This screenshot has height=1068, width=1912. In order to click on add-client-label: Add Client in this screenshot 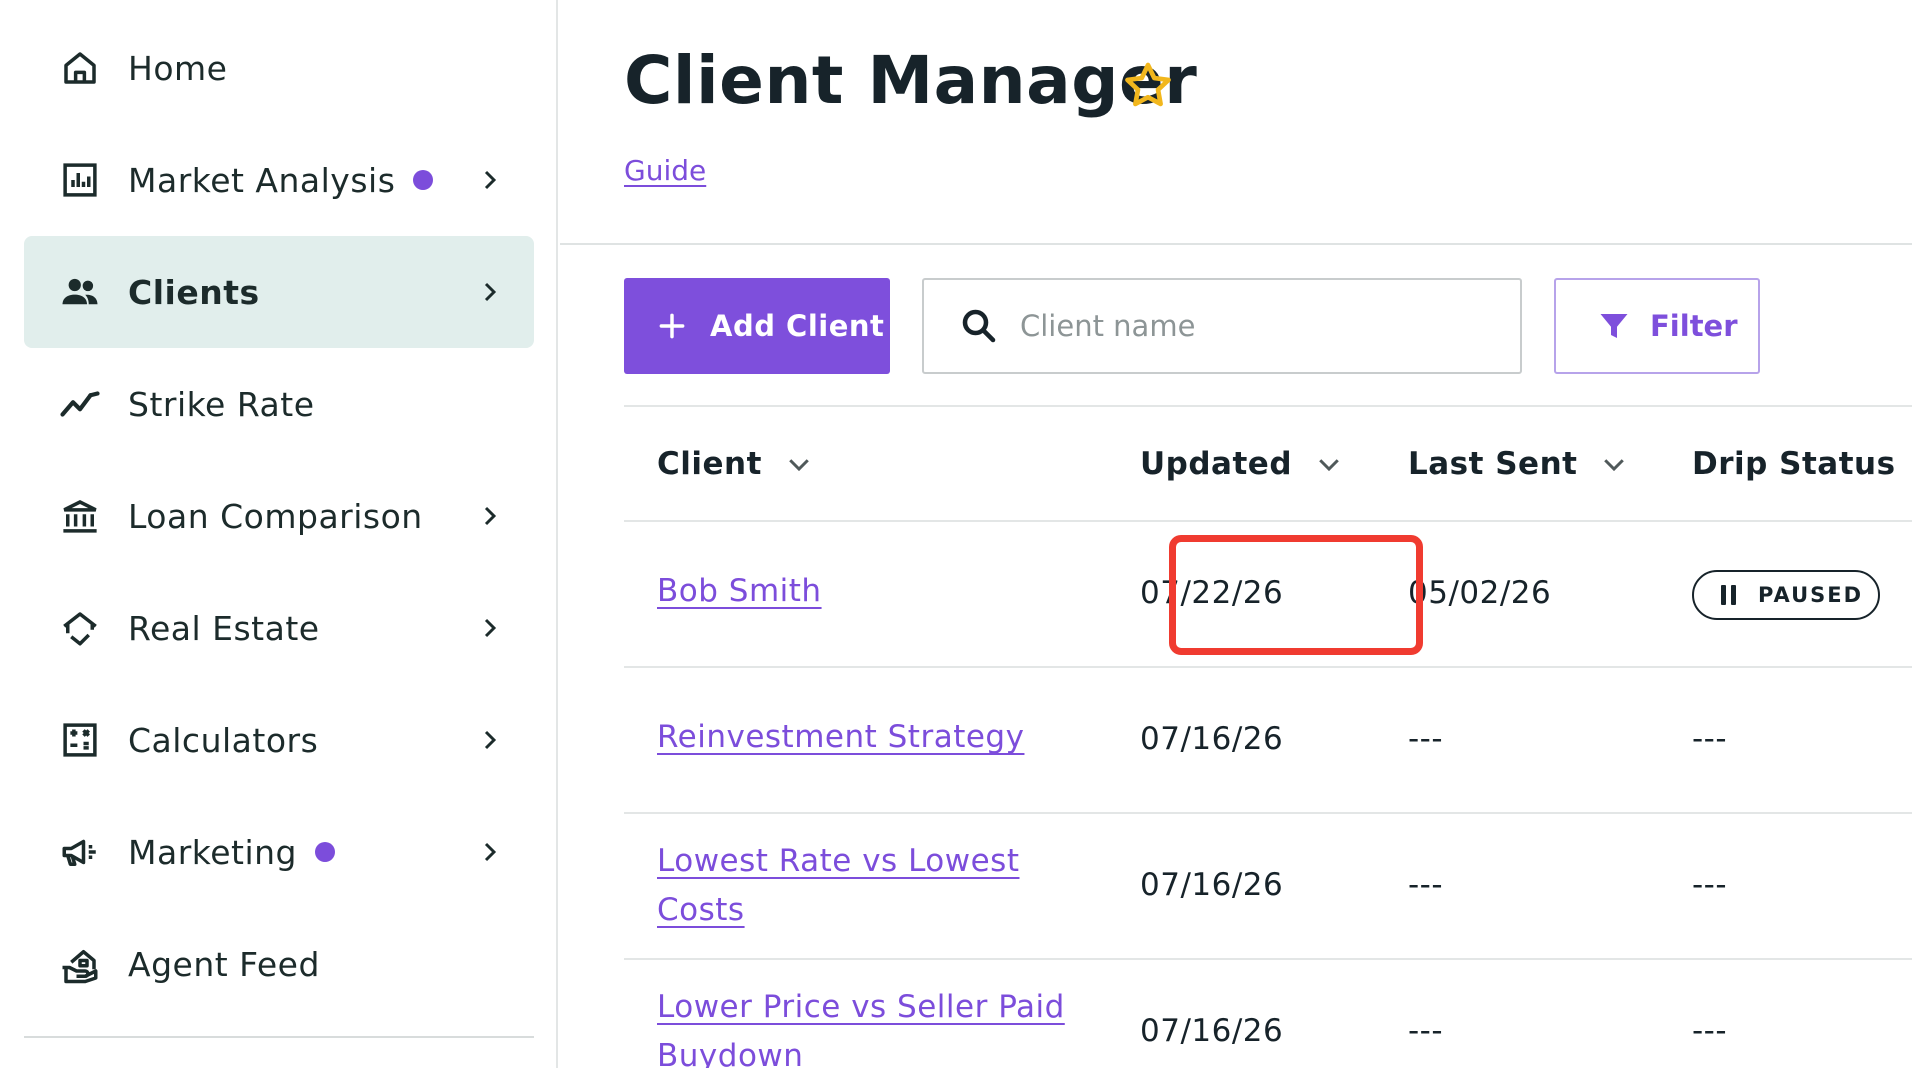, I will do `click(797, 326)`.